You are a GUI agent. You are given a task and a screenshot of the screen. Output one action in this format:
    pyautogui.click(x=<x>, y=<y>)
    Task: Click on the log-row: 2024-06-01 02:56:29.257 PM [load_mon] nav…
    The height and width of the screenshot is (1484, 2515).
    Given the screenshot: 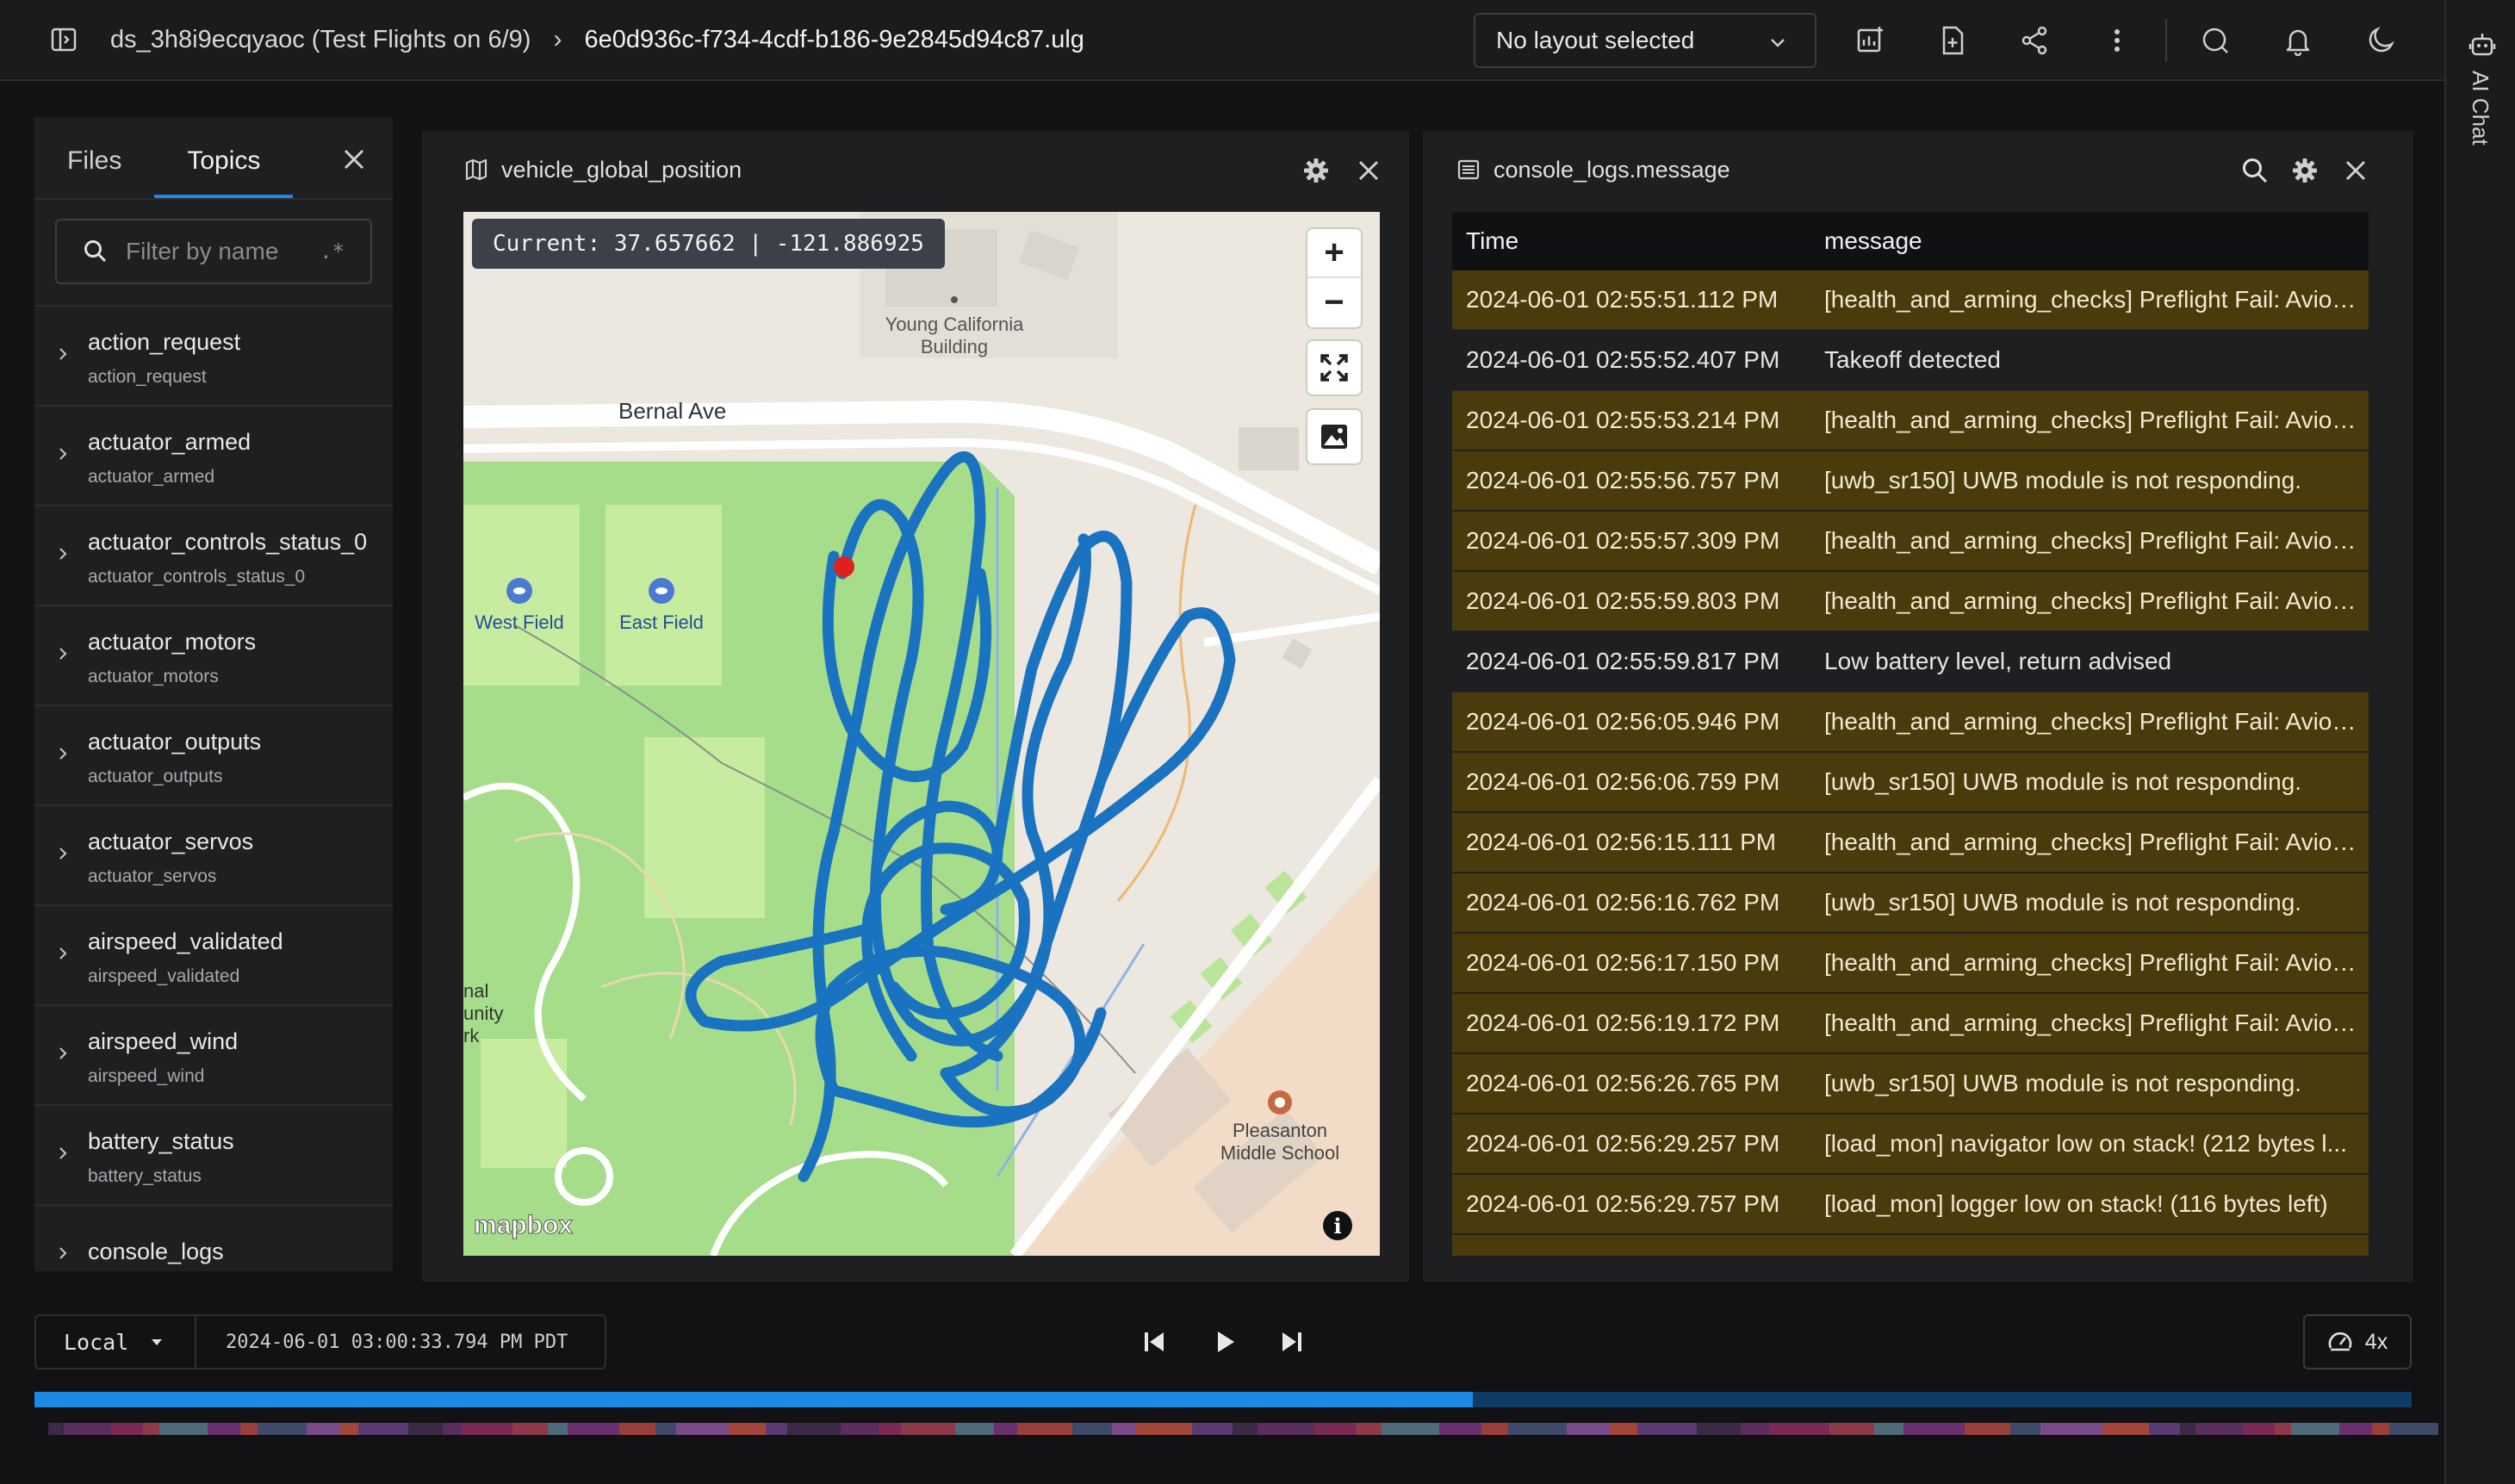 What is the action you would take?
    pyautogui.click(x=1910, y=1145)
    